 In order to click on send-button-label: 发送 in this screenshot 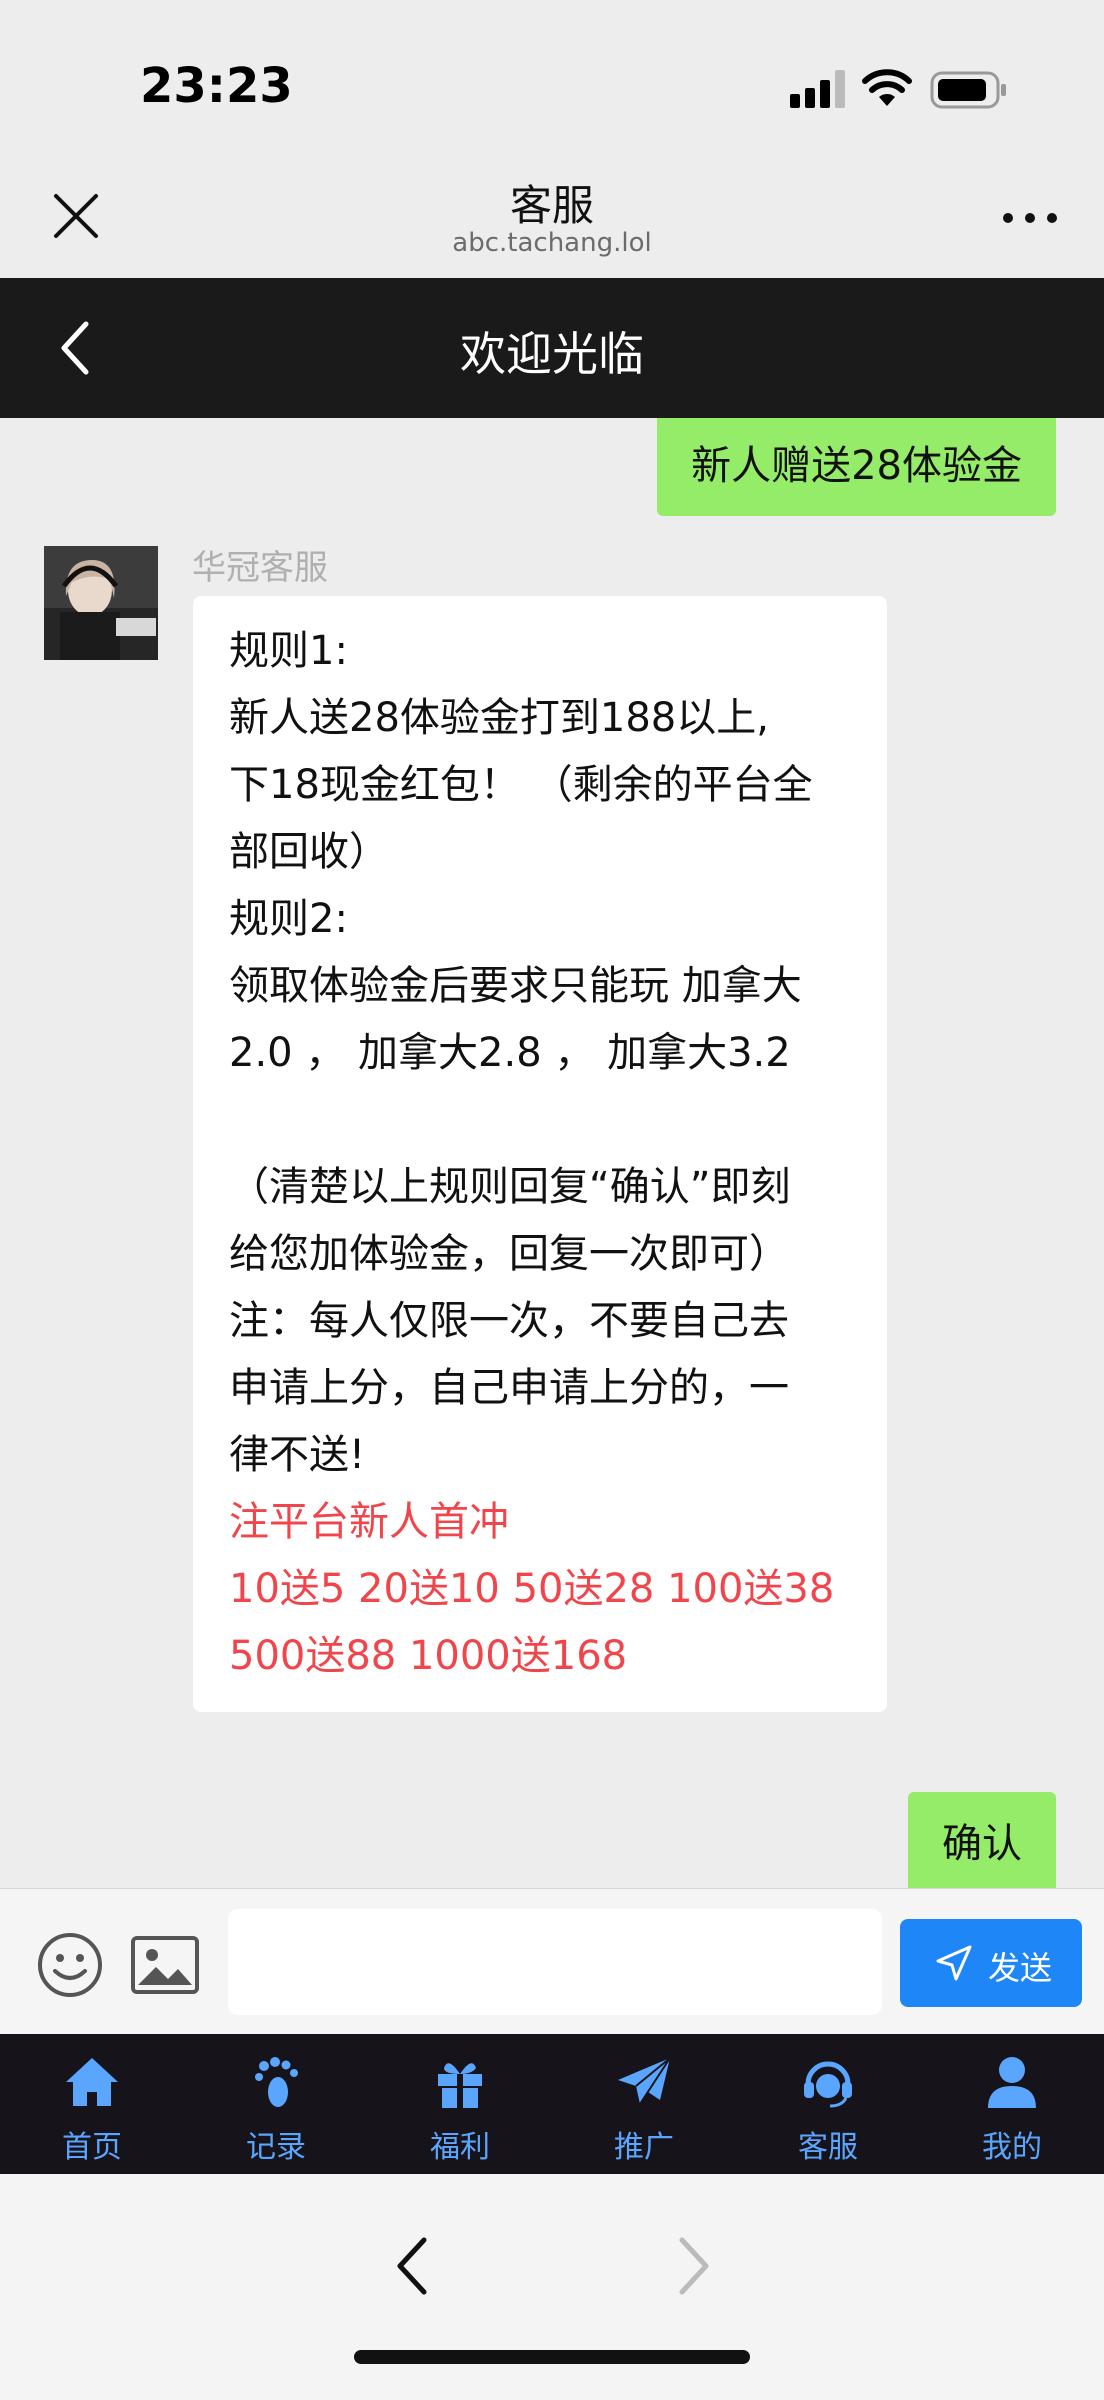, I will do `click(1020, 1968)`.